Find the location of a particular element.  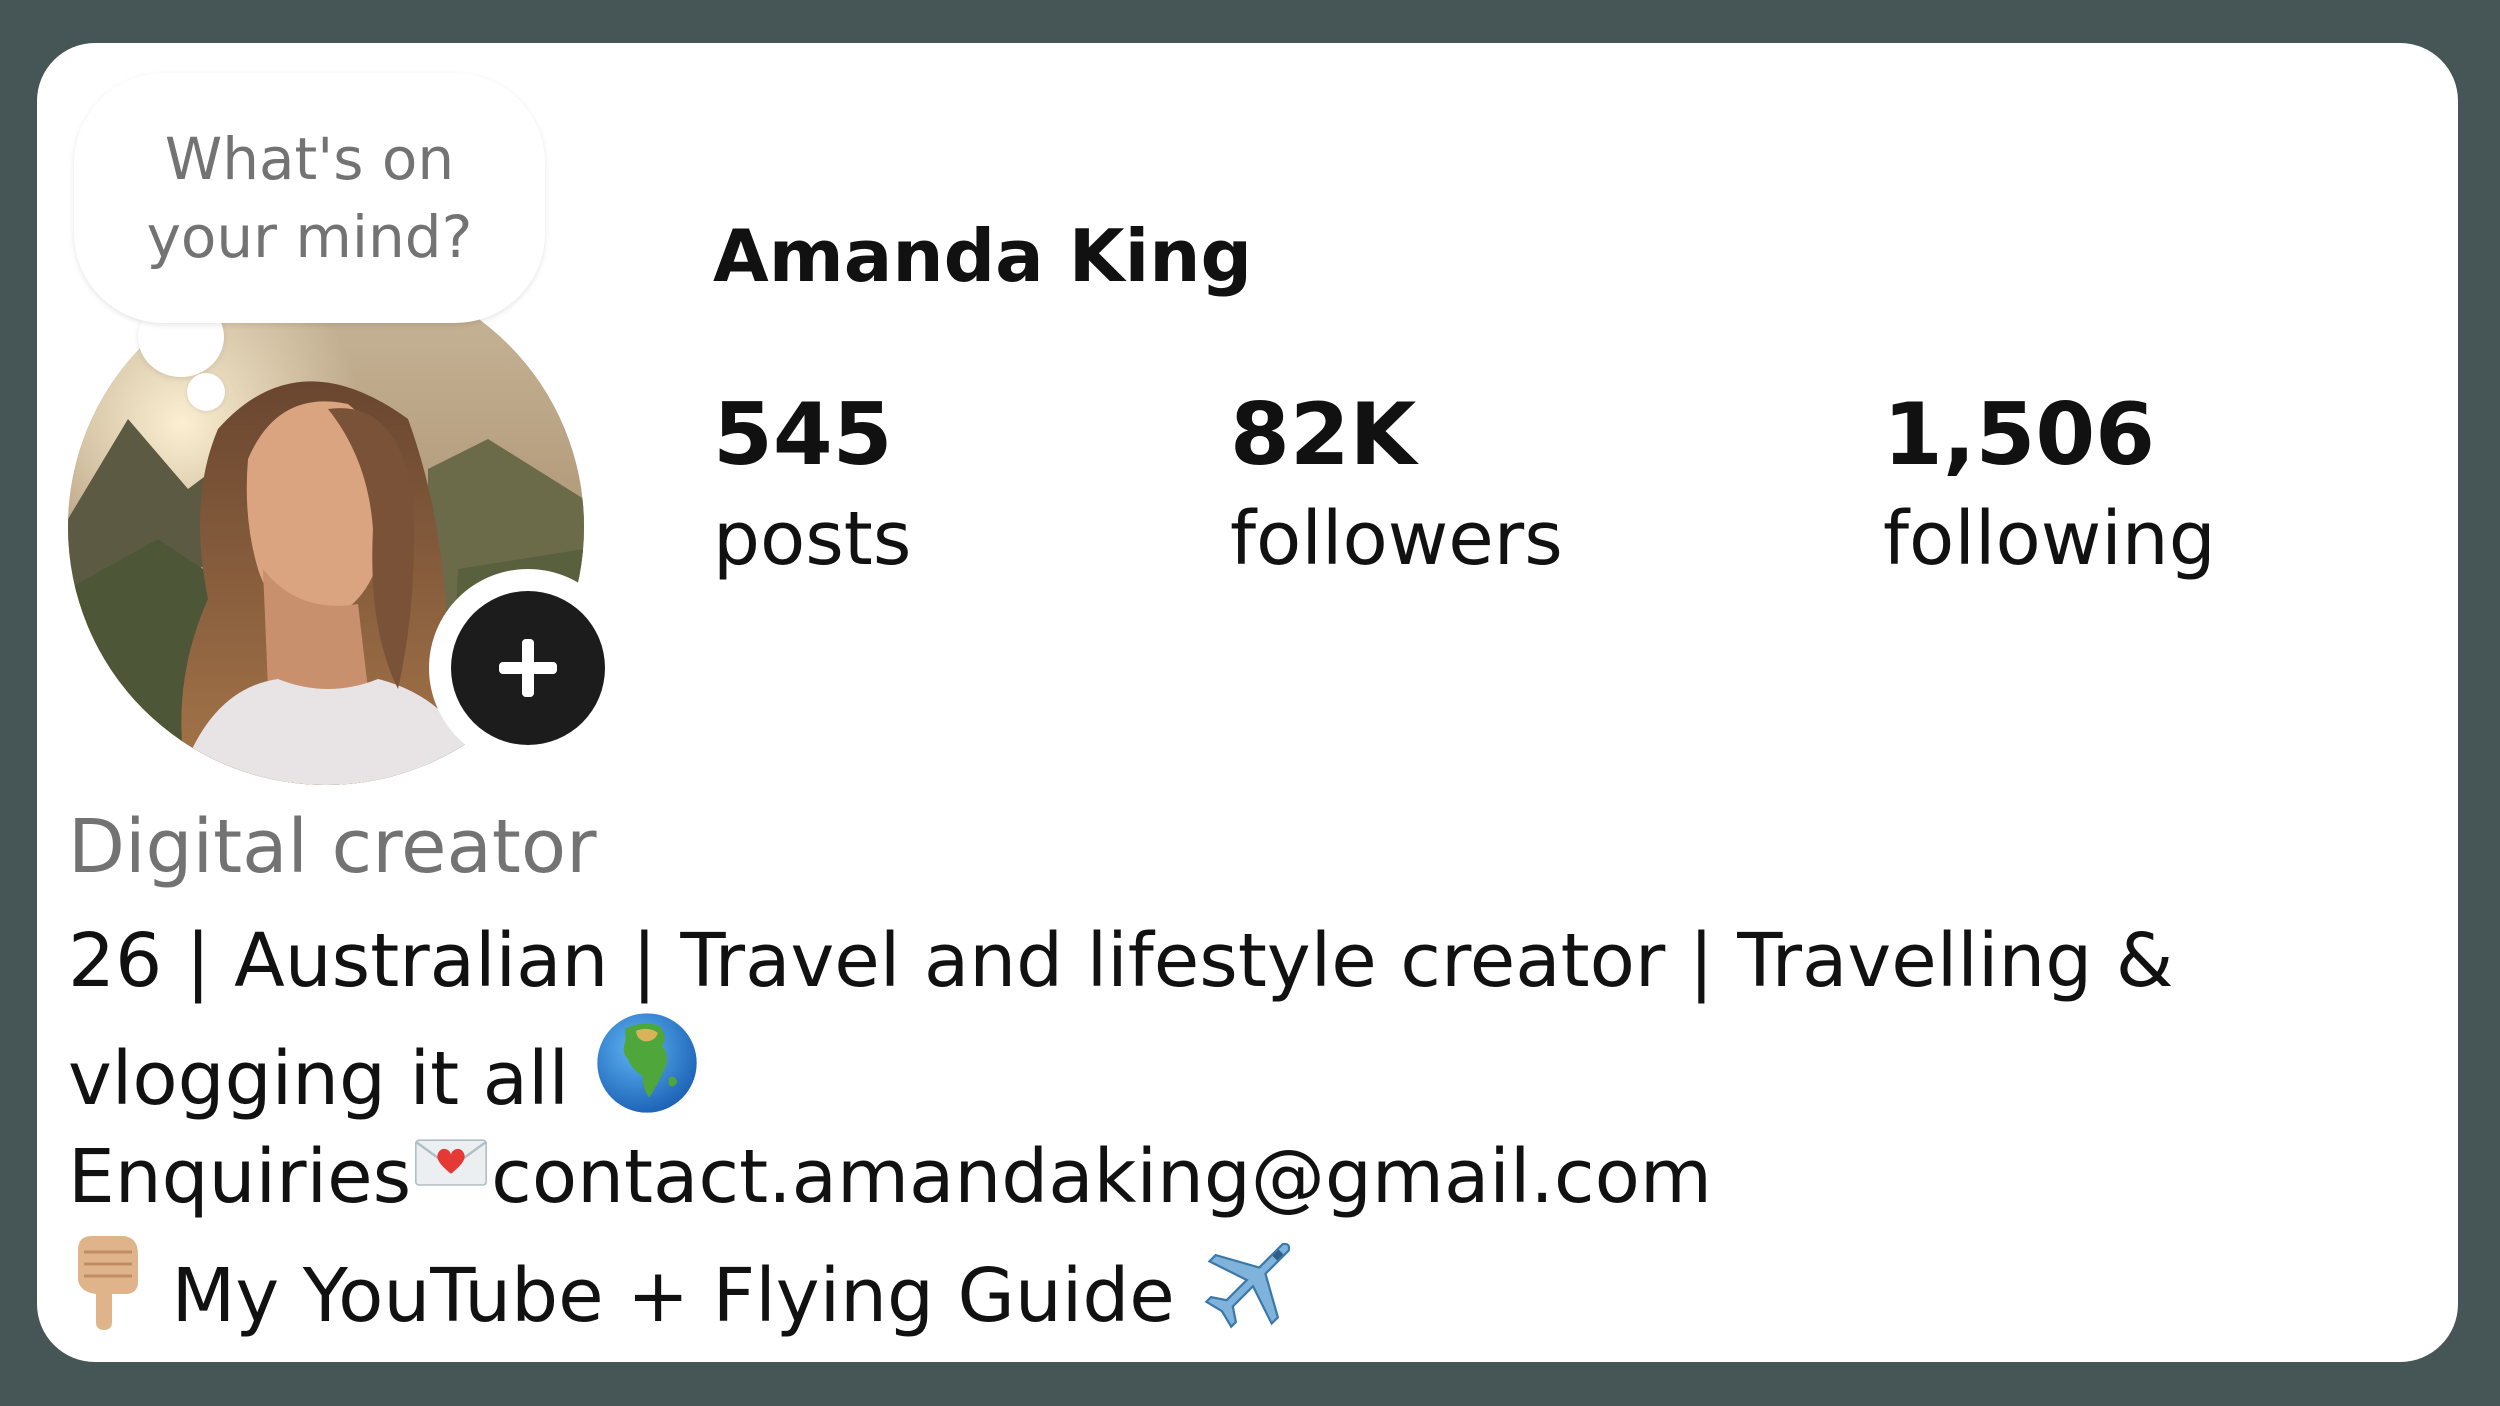

bio-line-3: Enquiries contact.amandaking@gmail.com is located at coordinates (1218, 1177).